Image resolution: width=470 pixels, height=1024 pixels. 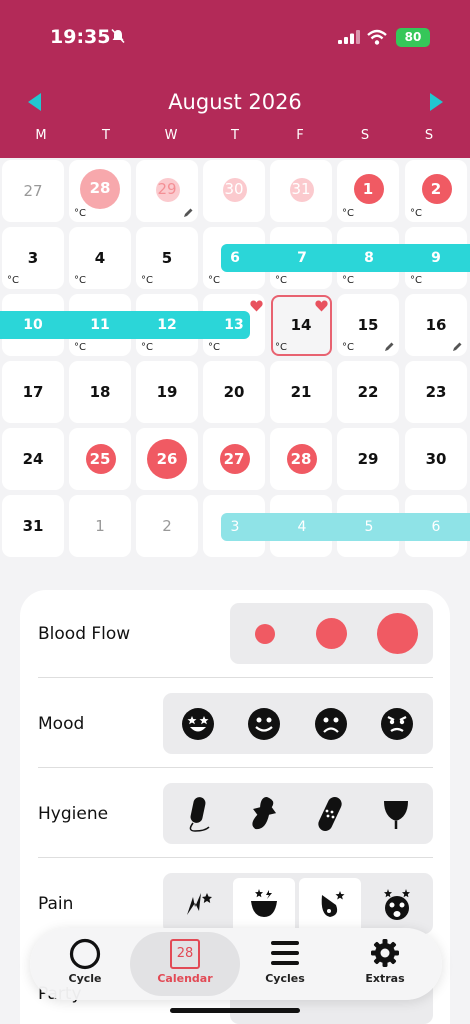 I want to click on tab-extras: Extras, so click(x=385, y=964).